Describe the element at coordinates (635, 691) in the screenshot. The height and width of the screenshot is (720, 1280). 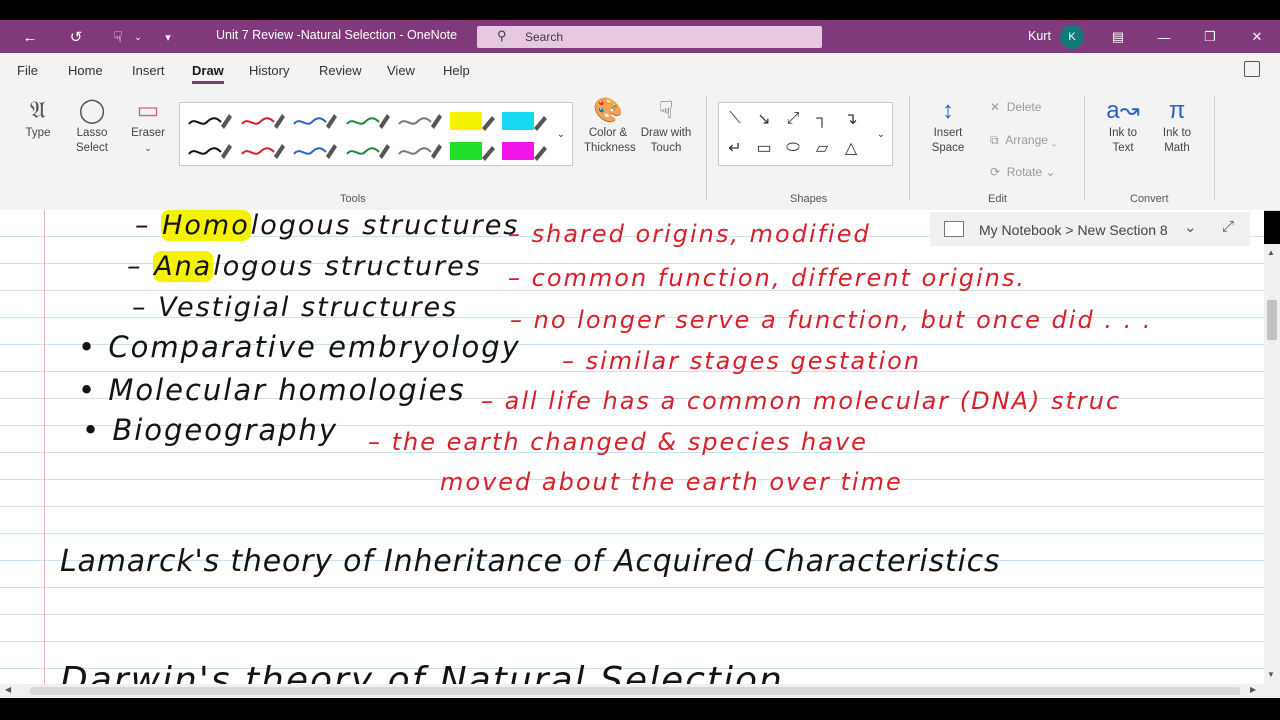
I see `horizontal-scroll-thumb` at that location.